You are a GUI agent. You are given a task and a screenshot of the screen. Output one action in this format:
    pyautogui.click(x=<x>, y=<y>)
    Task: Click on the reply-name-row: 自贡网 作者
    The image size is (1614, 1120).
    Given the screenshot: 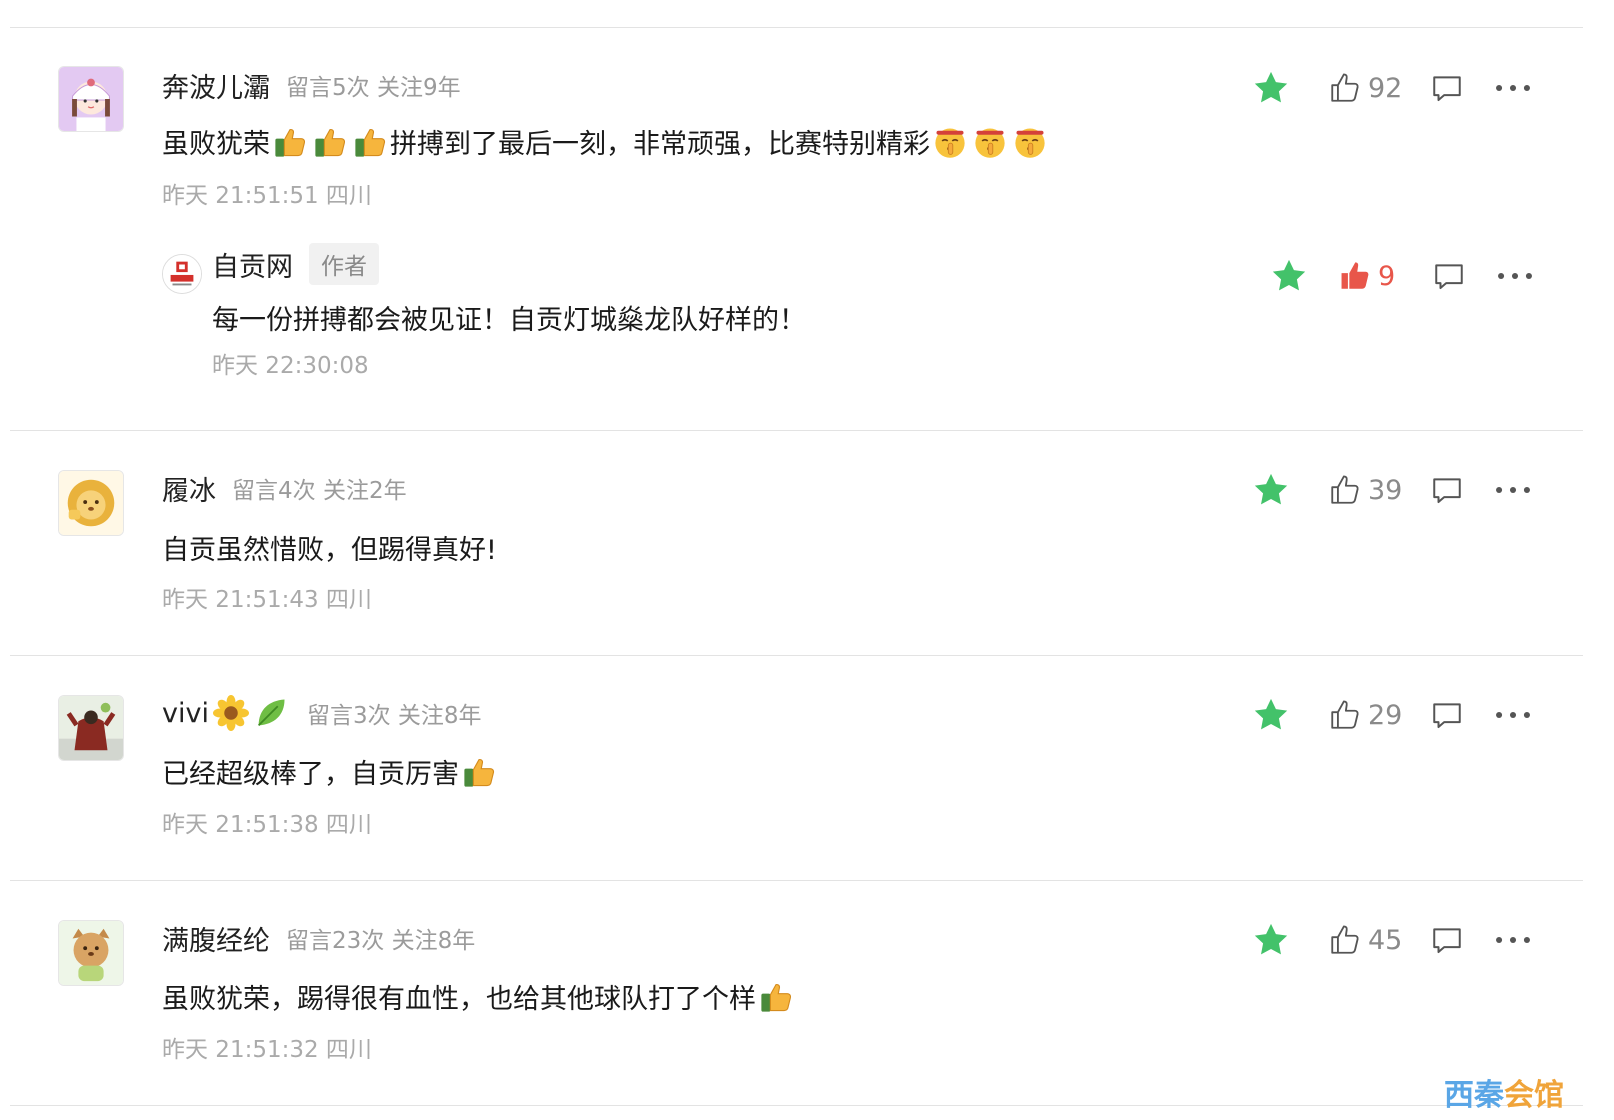 What is the action you would take?
    pyautogui.click(x=295, y=264)
    